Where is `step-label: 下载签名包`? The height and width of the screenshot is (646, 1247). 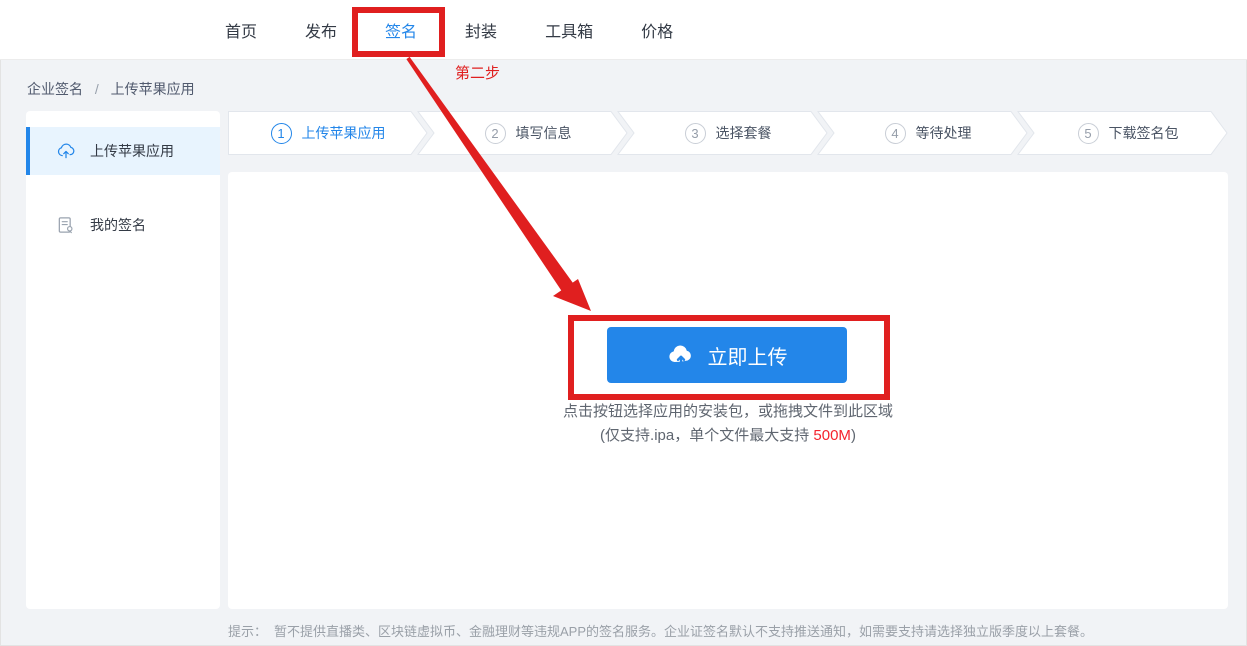 step-label: 下载签名包 is located at coordinates (1143, 133).